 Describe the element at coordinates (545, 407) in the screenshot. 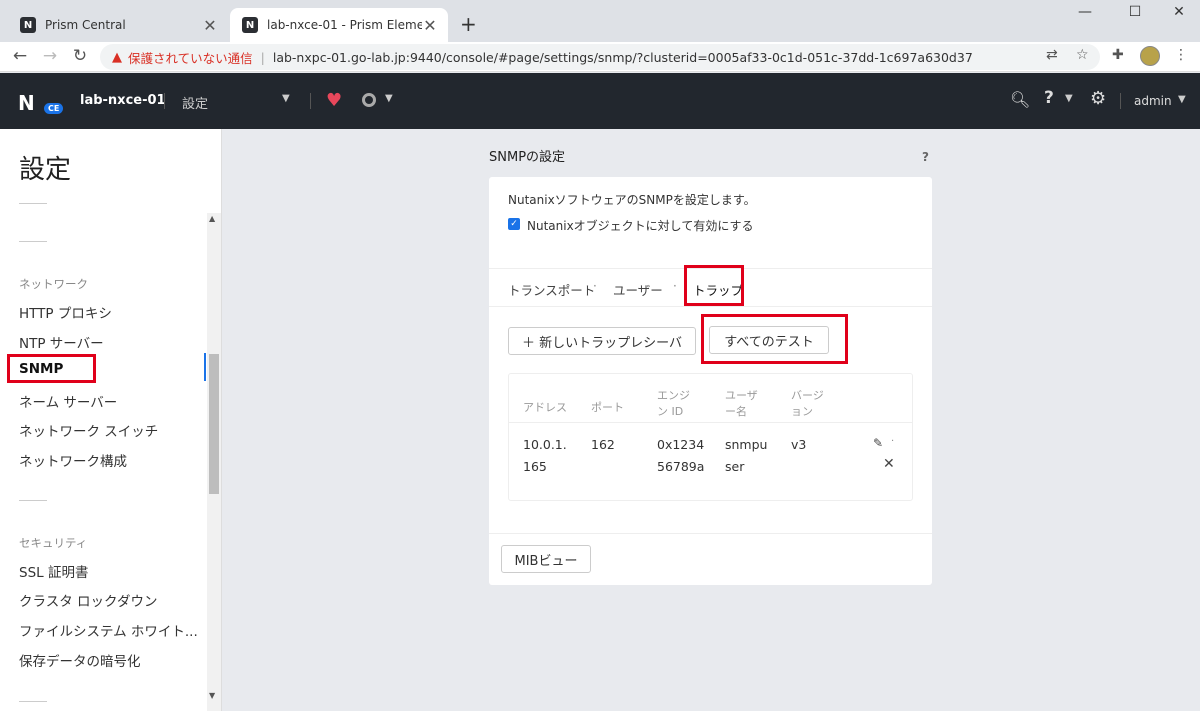

I see `column-header-address: アドレス` at that location.